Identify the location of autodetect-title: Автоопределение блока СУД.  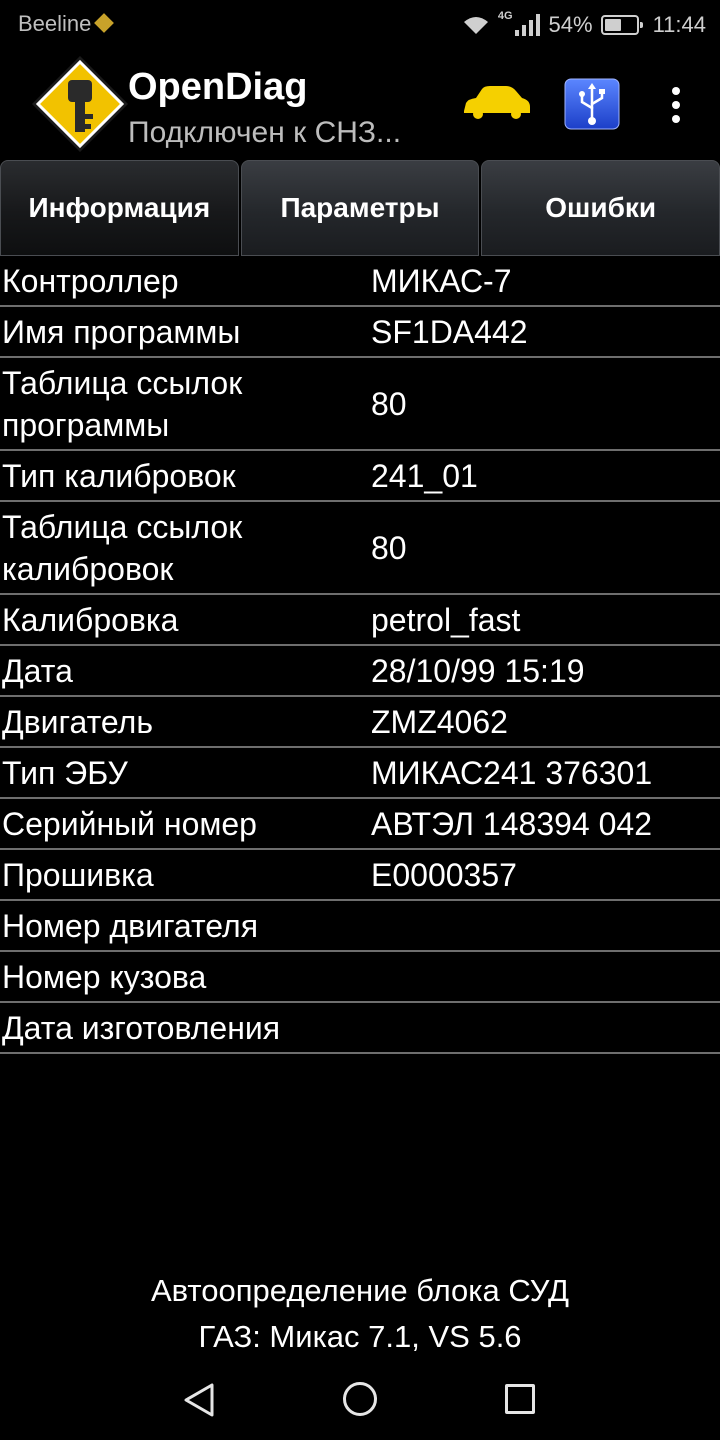
(360, 1290).